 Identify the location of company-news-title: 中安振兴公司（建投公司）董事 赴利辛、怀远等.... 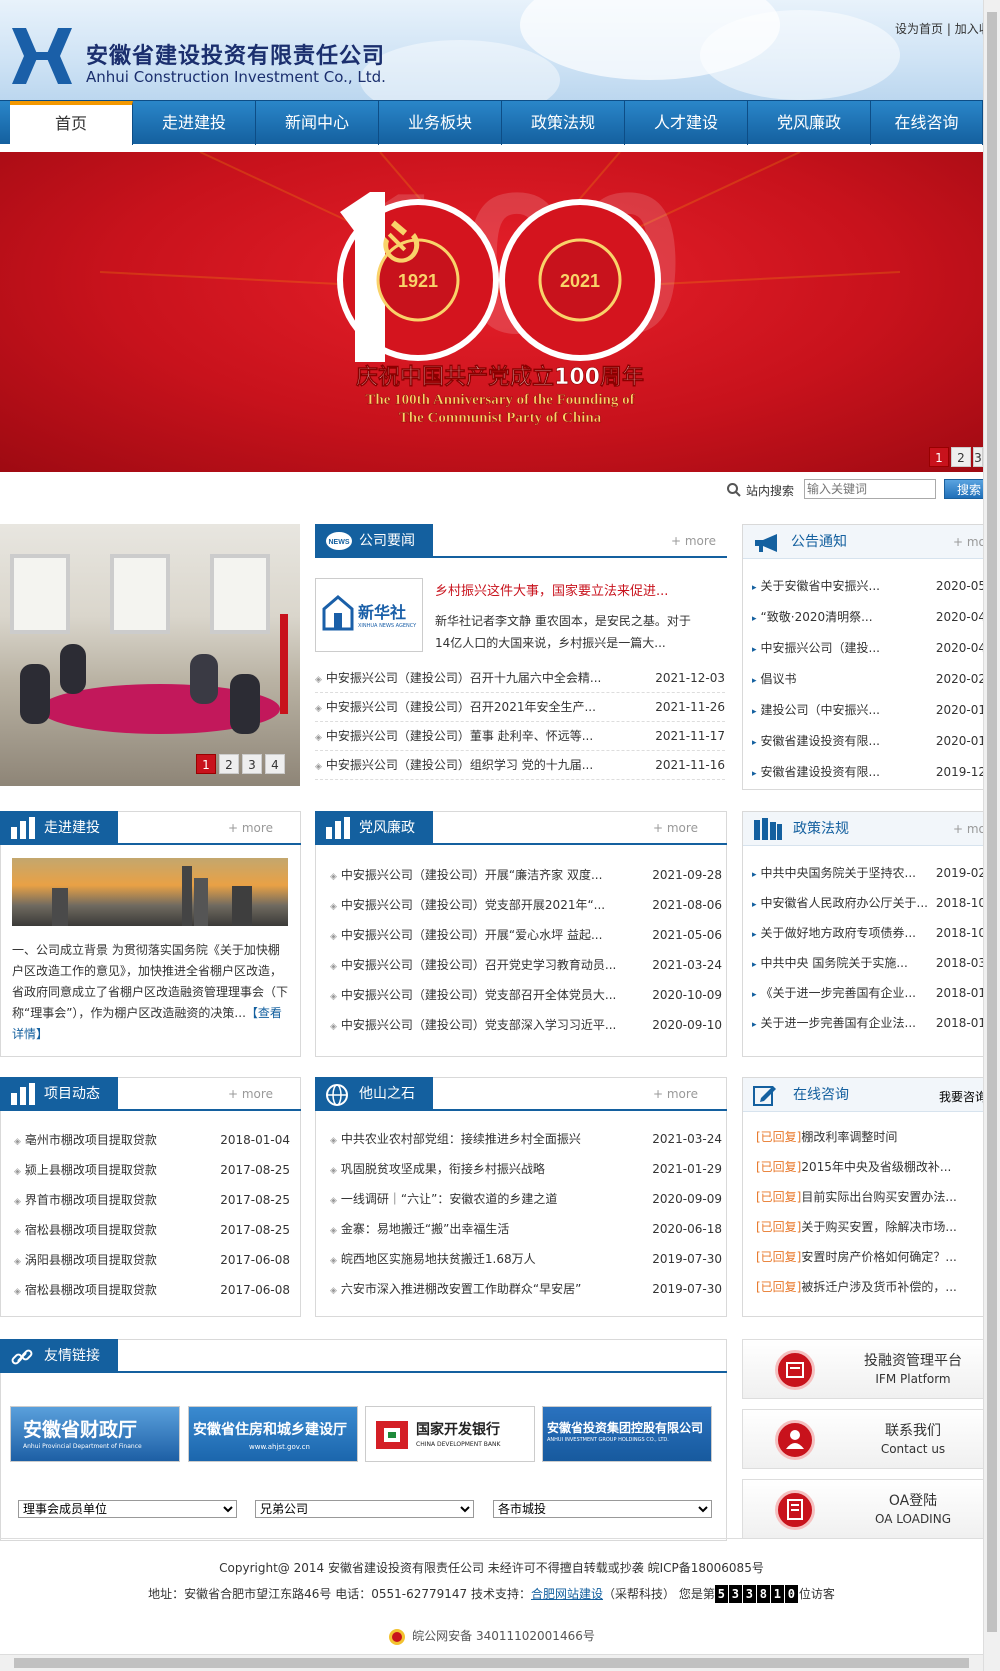
(459, 736).